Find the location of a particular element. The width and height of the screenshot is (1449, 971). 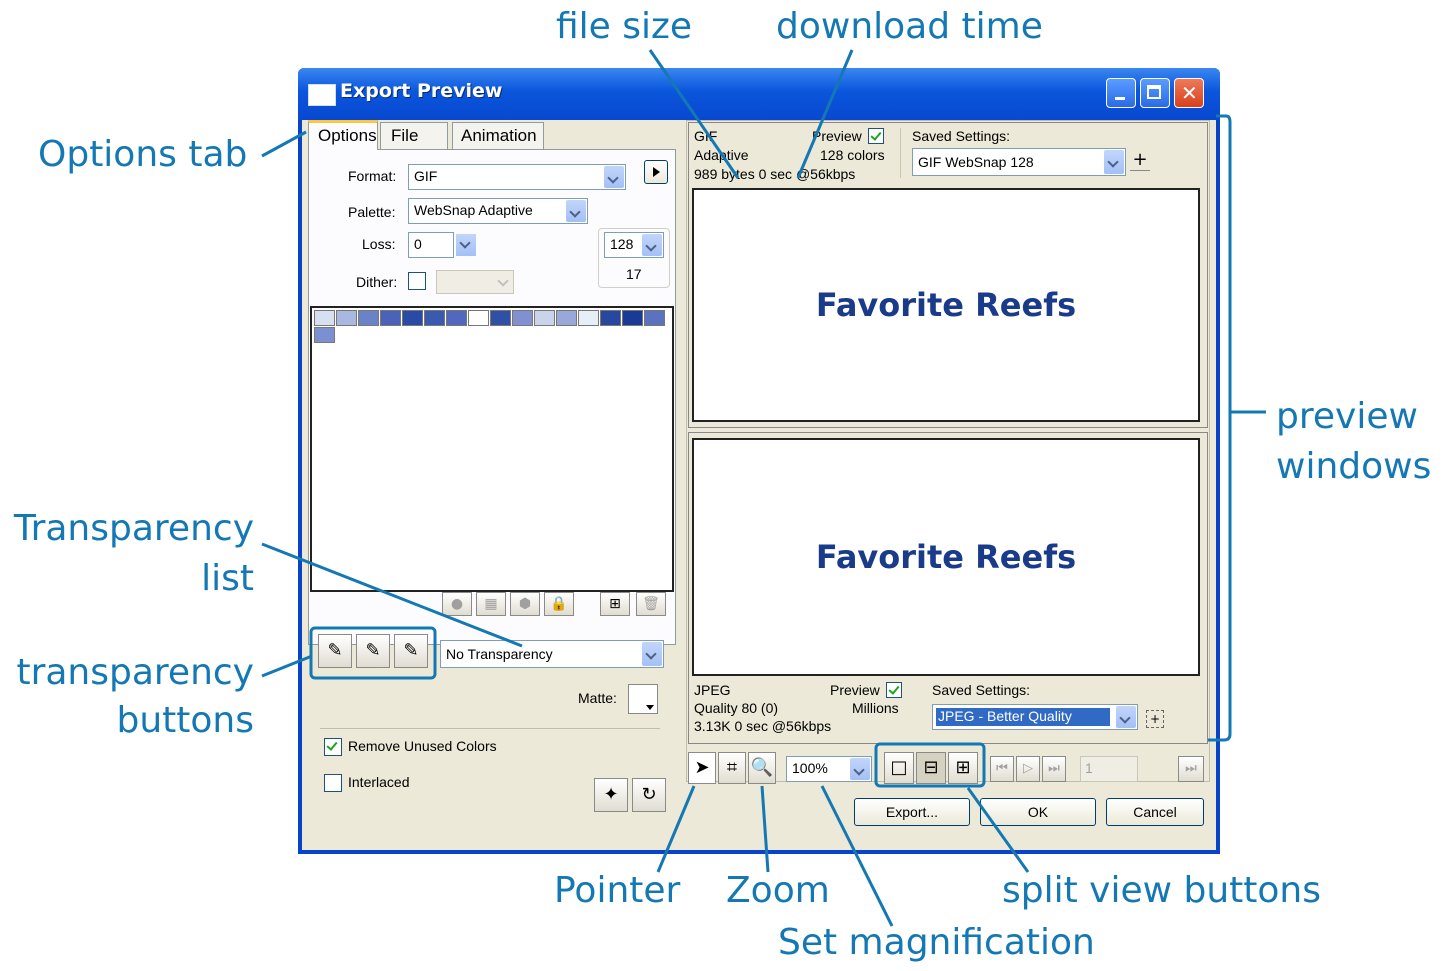

edit-color-icon: ● is located at coordinates (457, 604).